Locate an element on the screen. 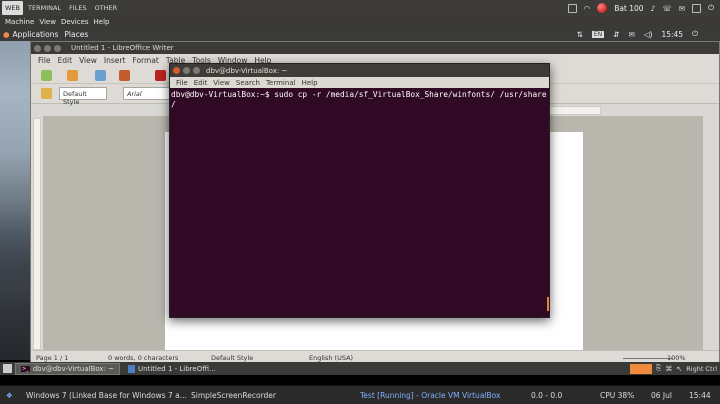 The image size is (720, 404). terminal-menu-view: View is located at coordinates (221, 83).